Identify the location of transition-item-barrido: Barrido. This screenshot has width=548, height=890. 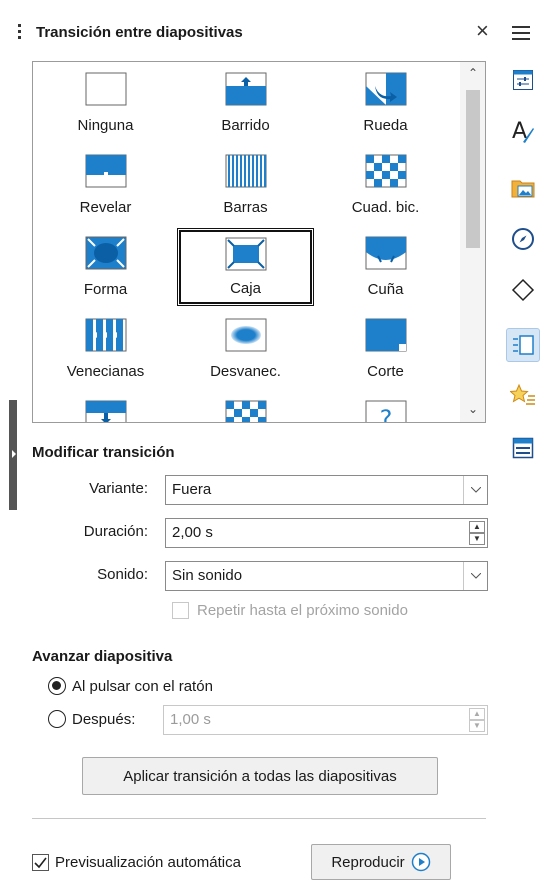
(245, 103).